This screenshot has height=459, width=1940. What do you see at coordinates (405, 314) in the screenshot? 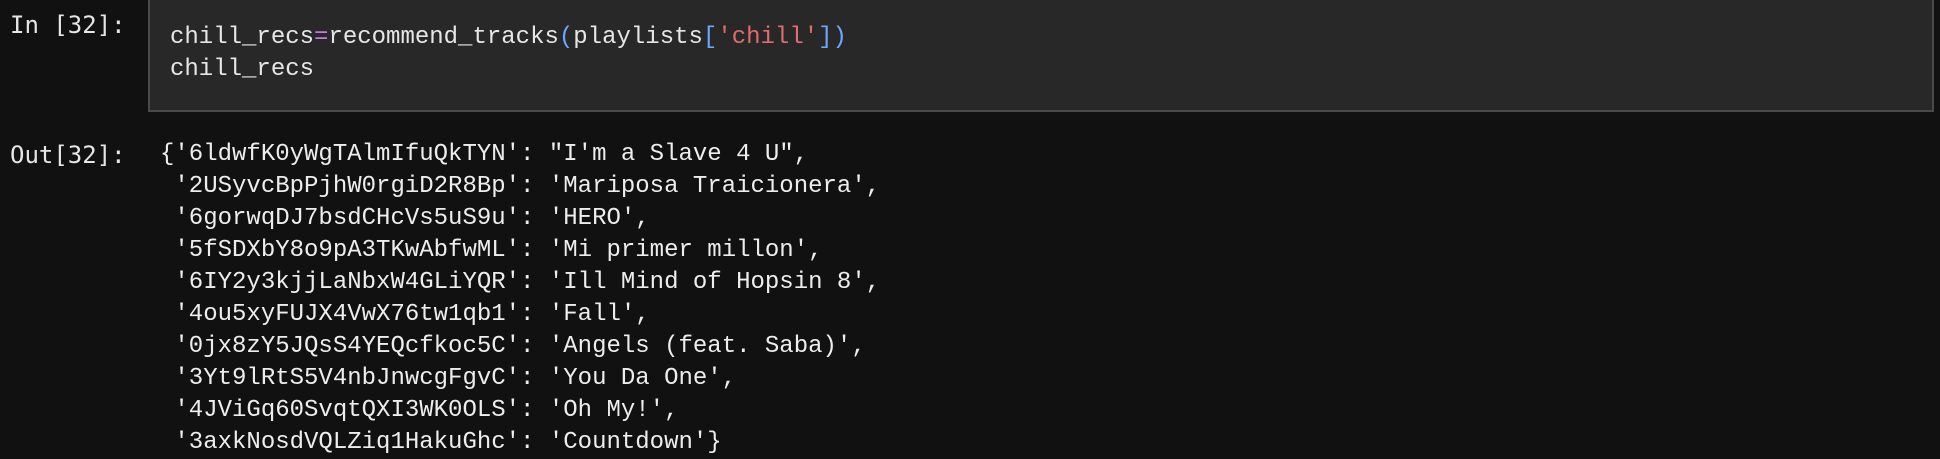
I see `output-line: '4ou5xyFUJX4VwX76tw1qb1': 'Fall',` at bounding box center [405, 314].